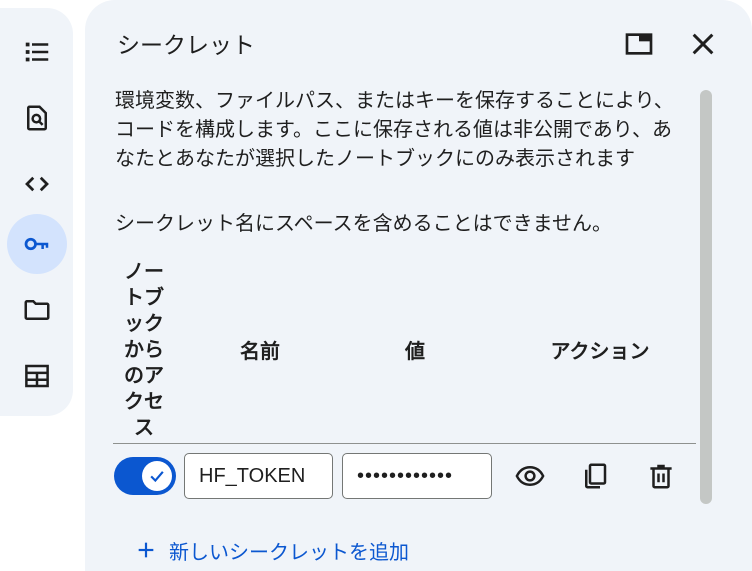  Describe the element at coordinates (404, 443) in the screenshot. I see `table-divider` at that location.